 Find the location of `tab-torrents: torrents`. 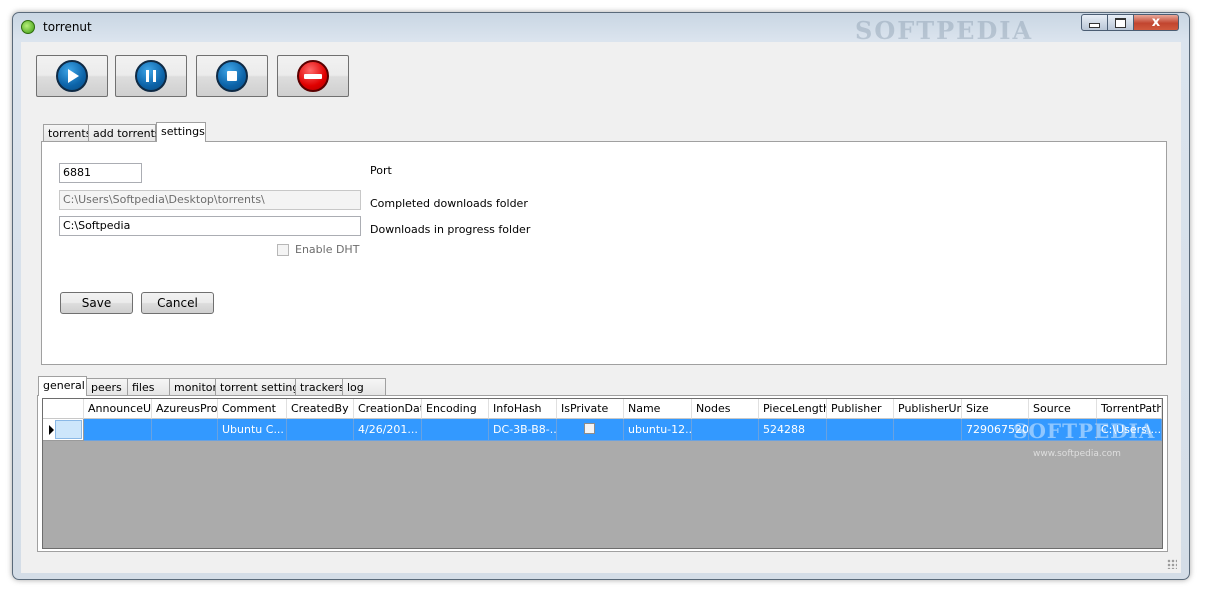

tab-torrents: torrents is located at coordinates (67, 133).